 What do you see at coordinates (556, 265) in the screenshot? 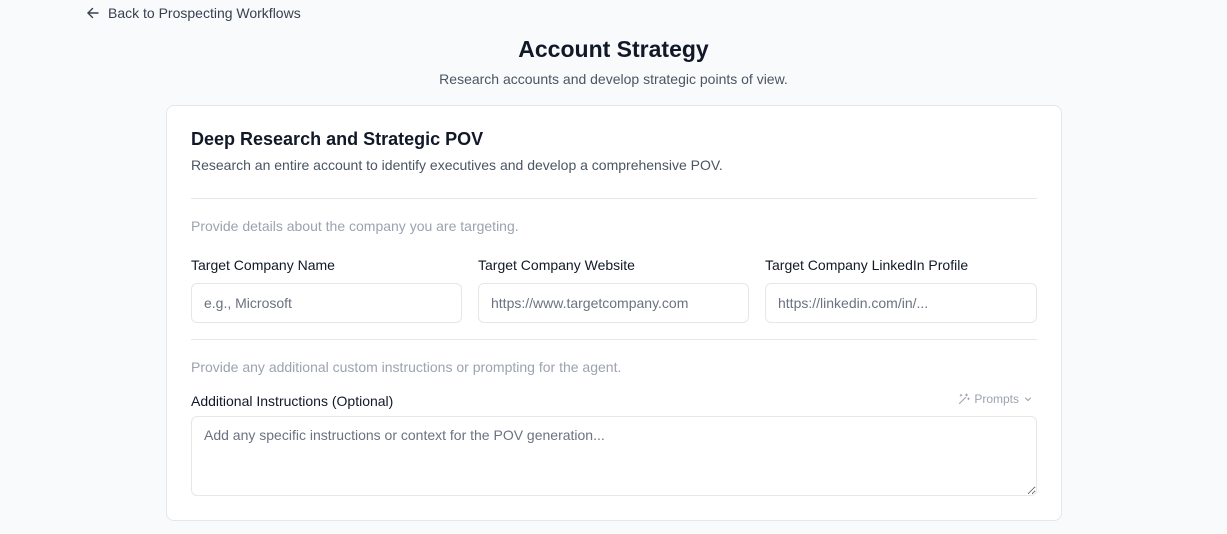
I see `company-website-label: Target Company Website` at bounding box center [556, 265].